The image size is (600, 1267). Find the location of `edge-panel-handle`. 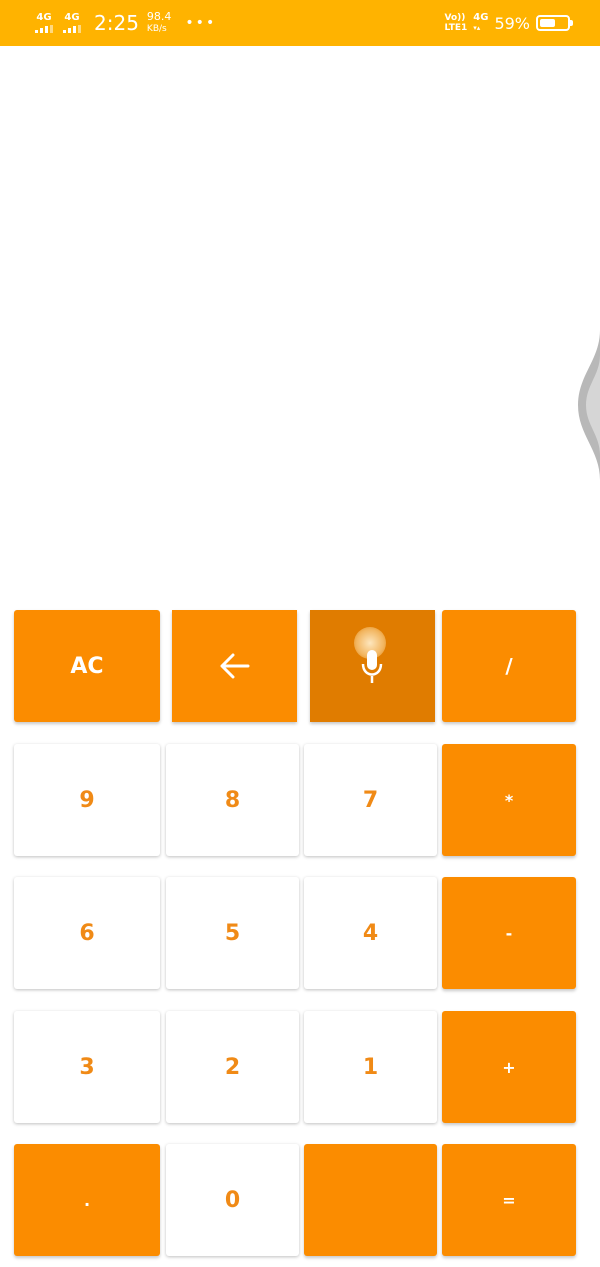

edge-panel-handle is located at coordinates (589, 405).